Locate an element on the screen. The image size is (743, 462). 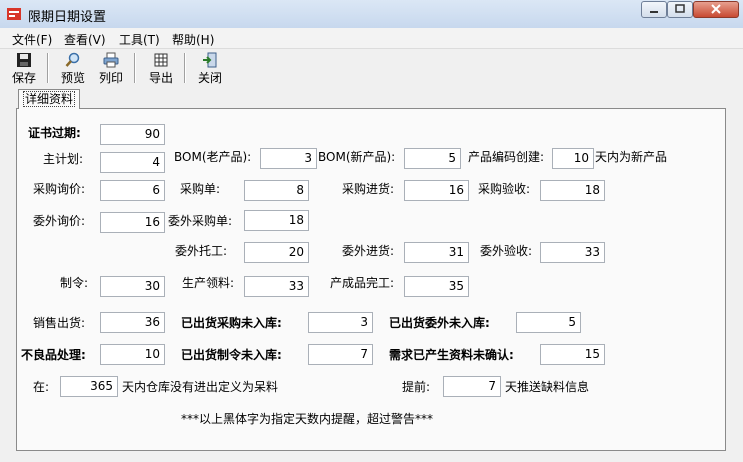
purchase-receipt-label: 采购进货: is located at coordinates (368, 189).